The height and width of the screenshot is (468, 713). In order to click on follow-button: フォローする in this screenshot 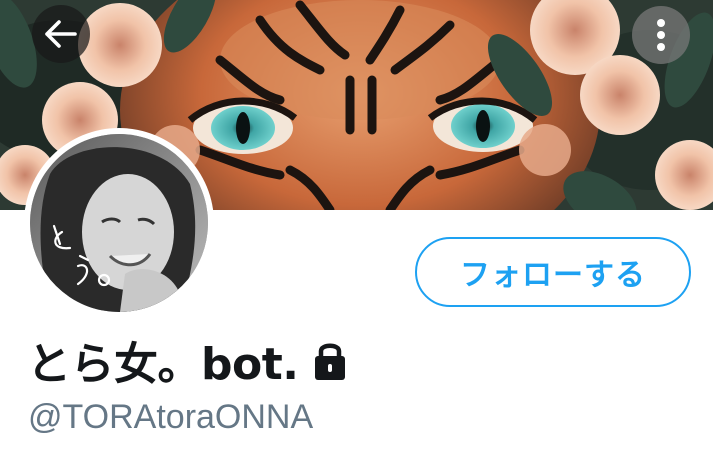, I will do `click(553, 272)`.